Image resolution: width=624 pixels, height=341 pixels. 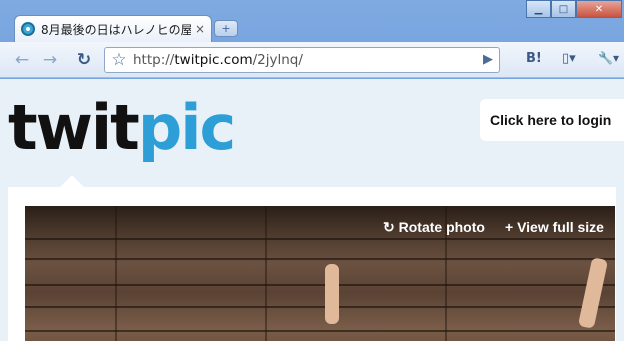 What do you see at coordinates (552, 120) in the screenshot?
I see `login-button: Click here to login` at bounding box center [552, 120].